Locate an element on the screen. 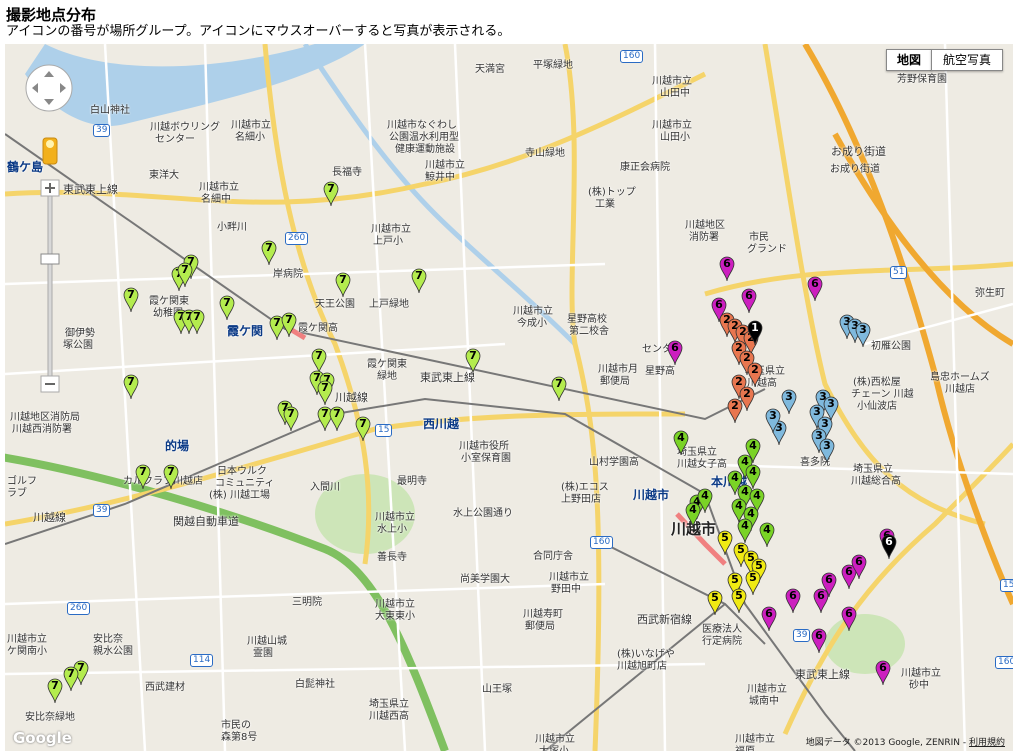  map-type-map-button: 地図 is located at coordinates (909, 60).